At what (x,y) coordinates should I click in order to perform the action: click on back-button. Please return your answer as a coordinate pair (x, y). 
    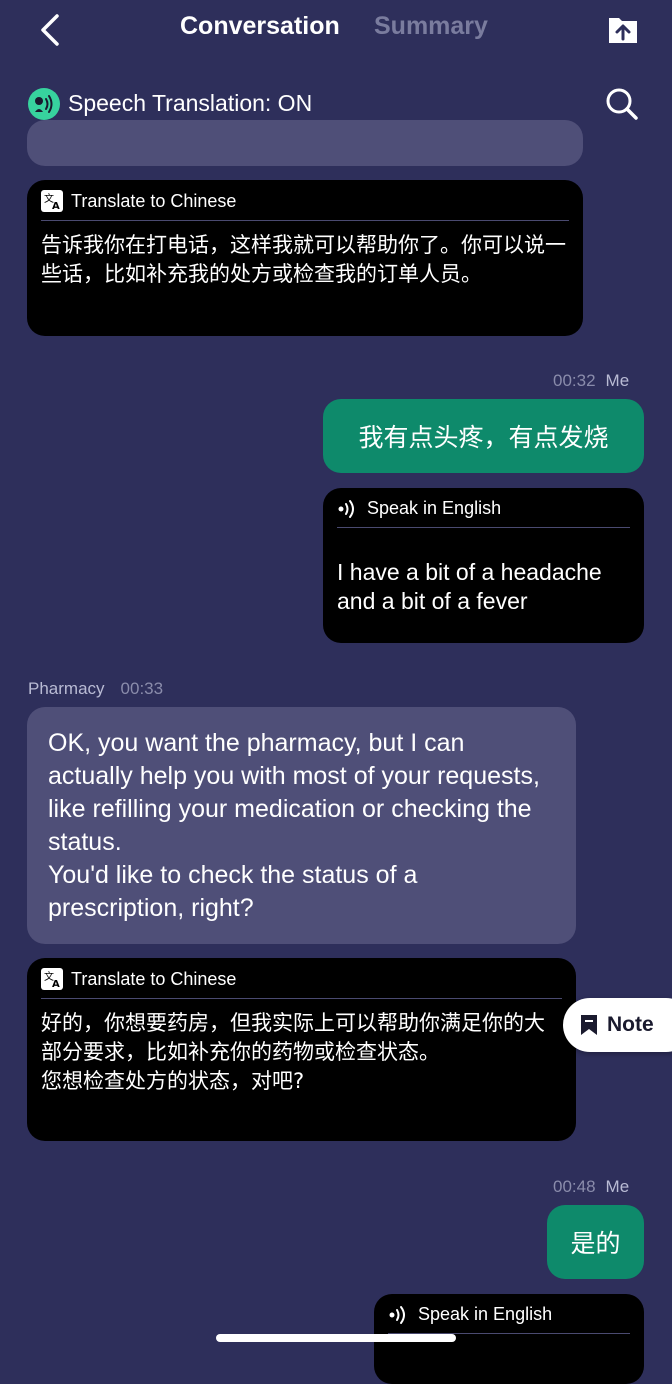
    Looking at the image, I should click on (50, 30).